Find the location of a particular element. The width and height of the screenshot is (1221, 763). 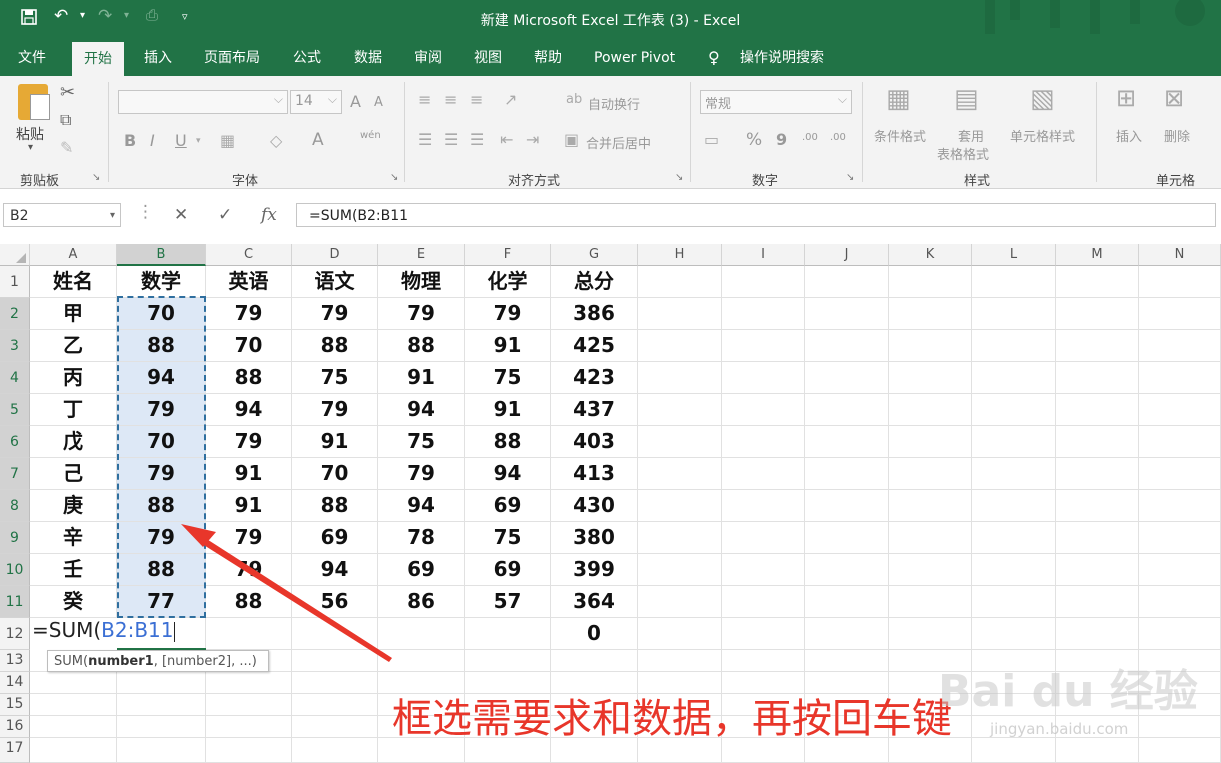

table-cell: 86 is located at coordinates (421, 602).